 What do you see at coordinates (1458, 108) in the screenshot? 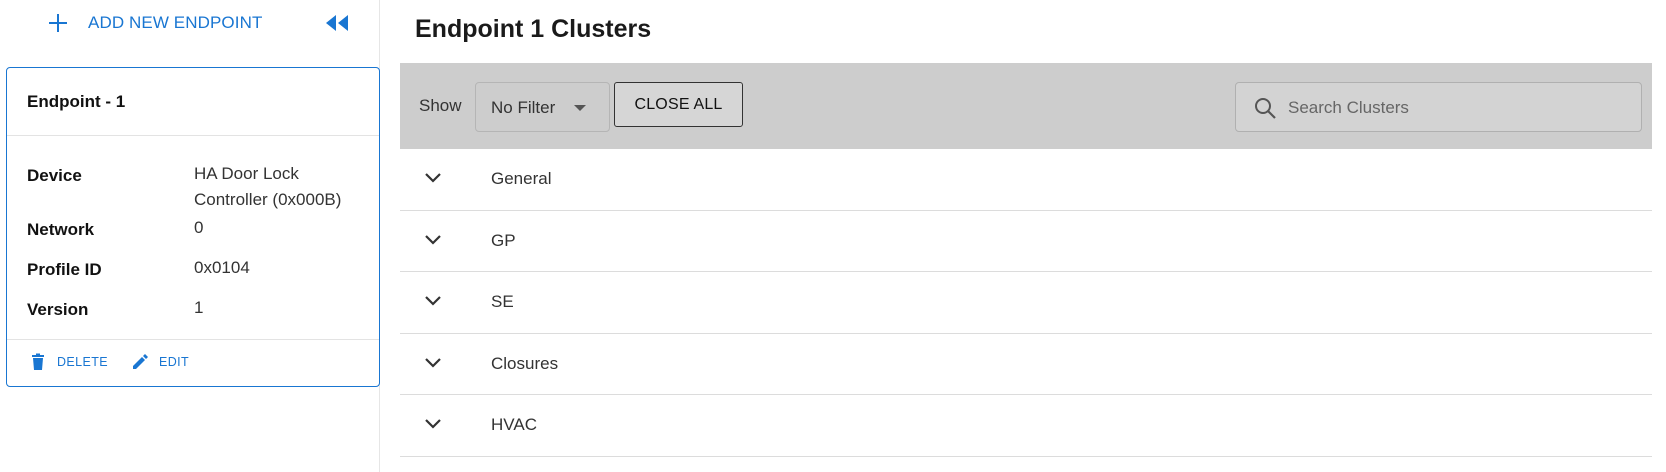
I see `search-input` at bounding box center [1458, 108].